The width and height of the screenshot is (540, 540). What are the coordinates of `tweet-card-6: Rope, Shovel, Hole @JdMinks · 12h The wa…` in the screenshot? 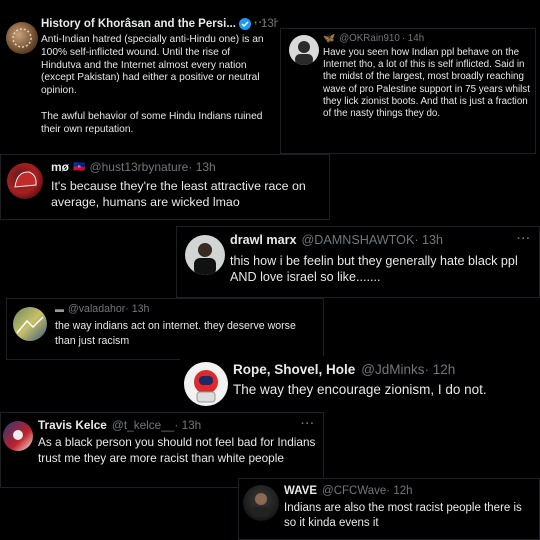 It's located at (360, 386).